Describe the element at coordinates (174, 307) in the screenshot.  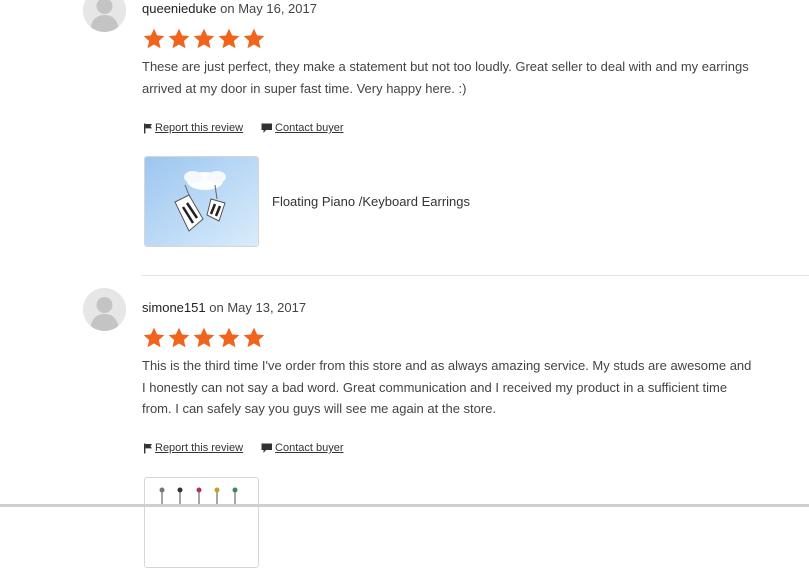
I see `reviewer-name-link: simone151` at that location.